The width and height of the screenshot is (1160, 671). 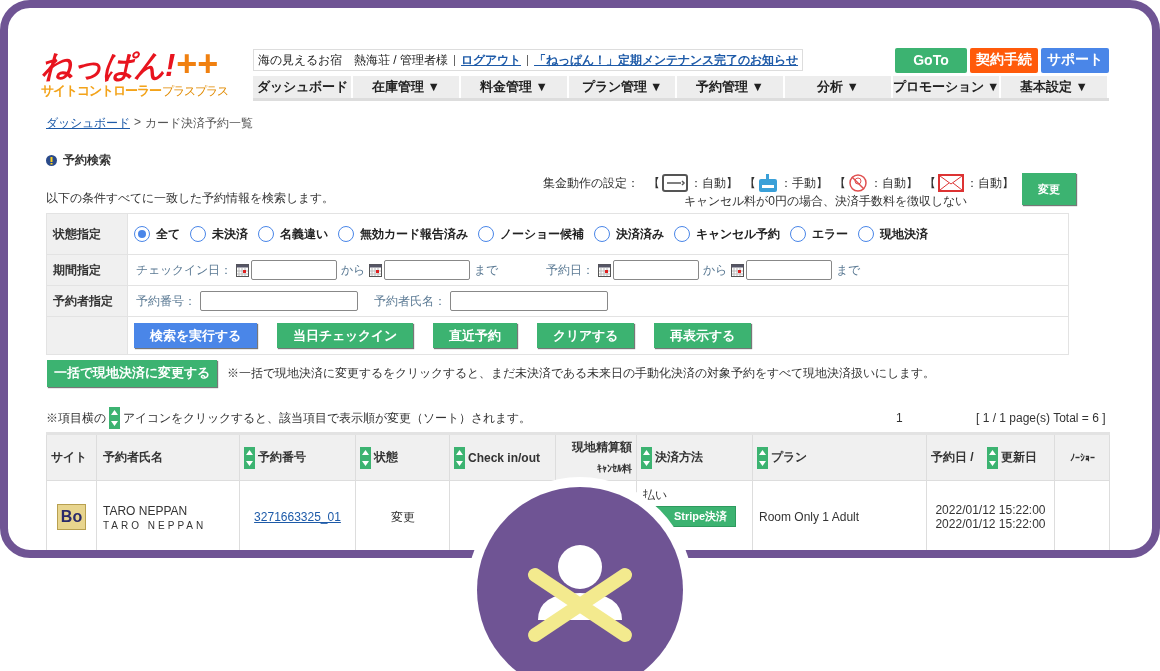 What do you see at coordinates (87, 234) in the screenshot?
I see `row-label: 状態指定` at bounding box center [87, 234].